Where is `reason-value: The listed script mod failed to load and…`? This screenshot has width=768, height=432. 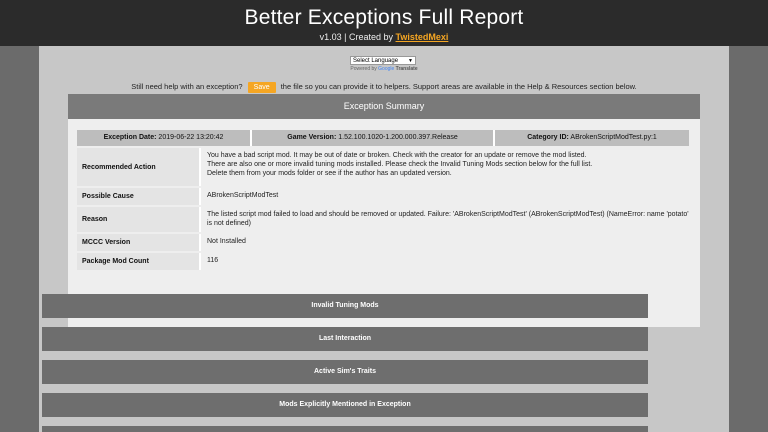
reason-value: The listed script mod failed to load and… is located at coordinates (445, 219).